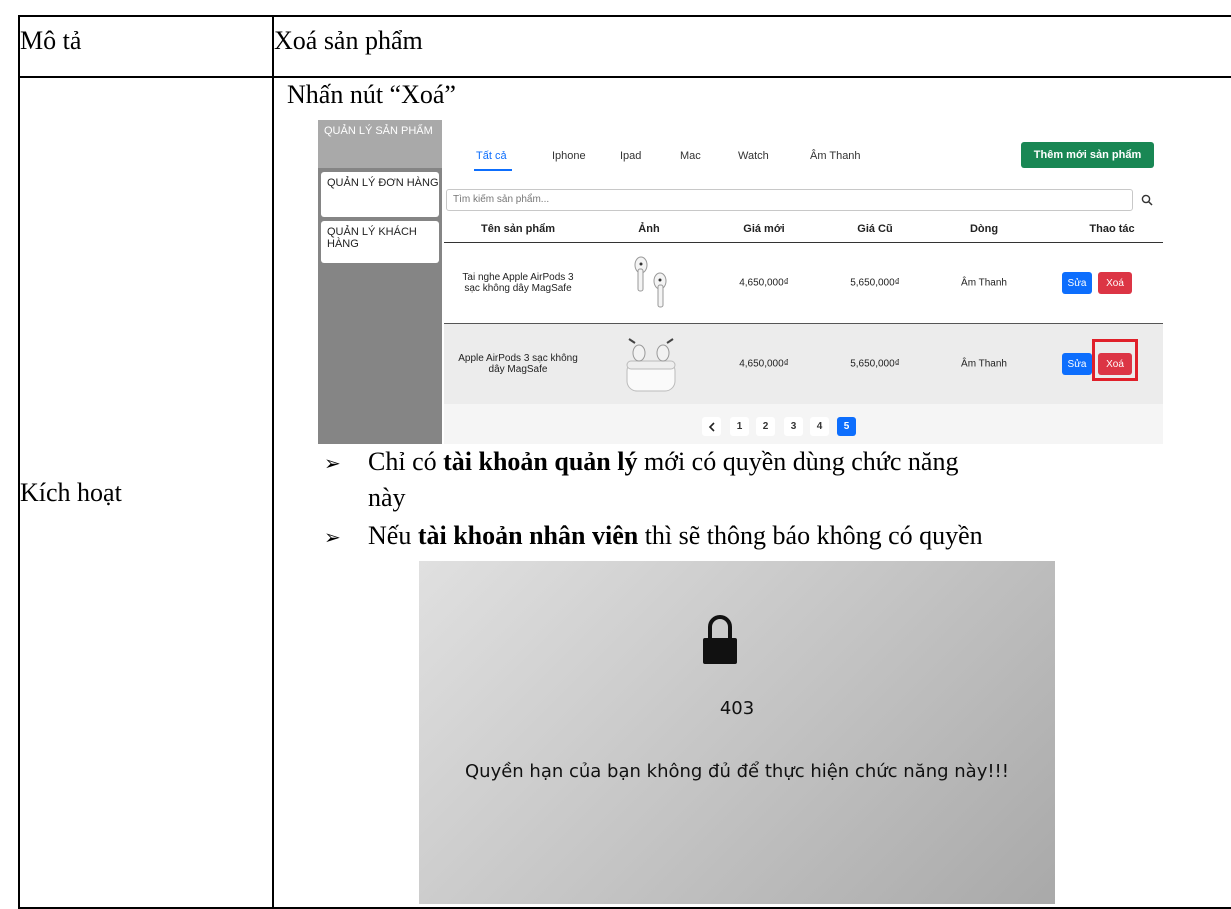  Describe the element at coordinates (690, 156) in the screenshot. I see `tab-mac: Mac` at that location.